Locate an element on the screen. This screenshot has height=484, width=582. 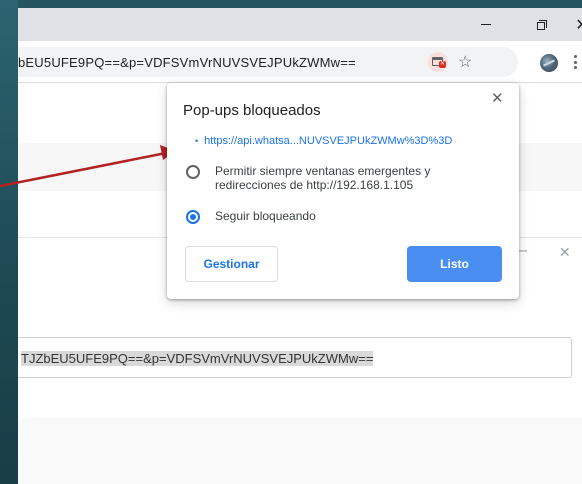
done-button: Listo is located at coordinates (454, 264).